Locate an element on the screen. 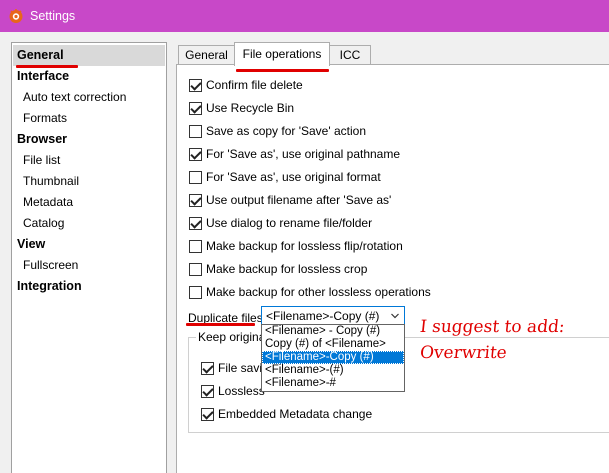 This screenshot has height=473, width=609. option-label: Make backup for lossless crop is located at coordinates (287, 269).